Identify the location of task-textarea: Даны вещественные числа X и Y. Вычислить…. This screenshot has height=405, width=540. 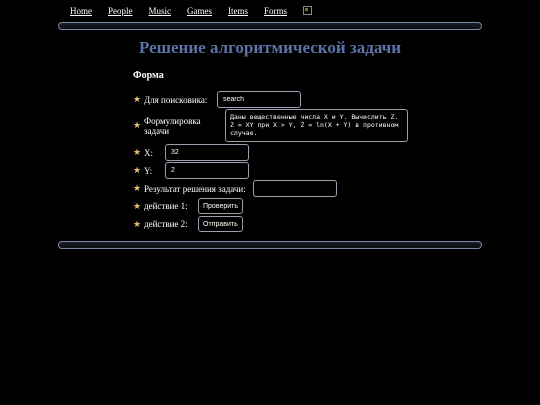
(316, 125).